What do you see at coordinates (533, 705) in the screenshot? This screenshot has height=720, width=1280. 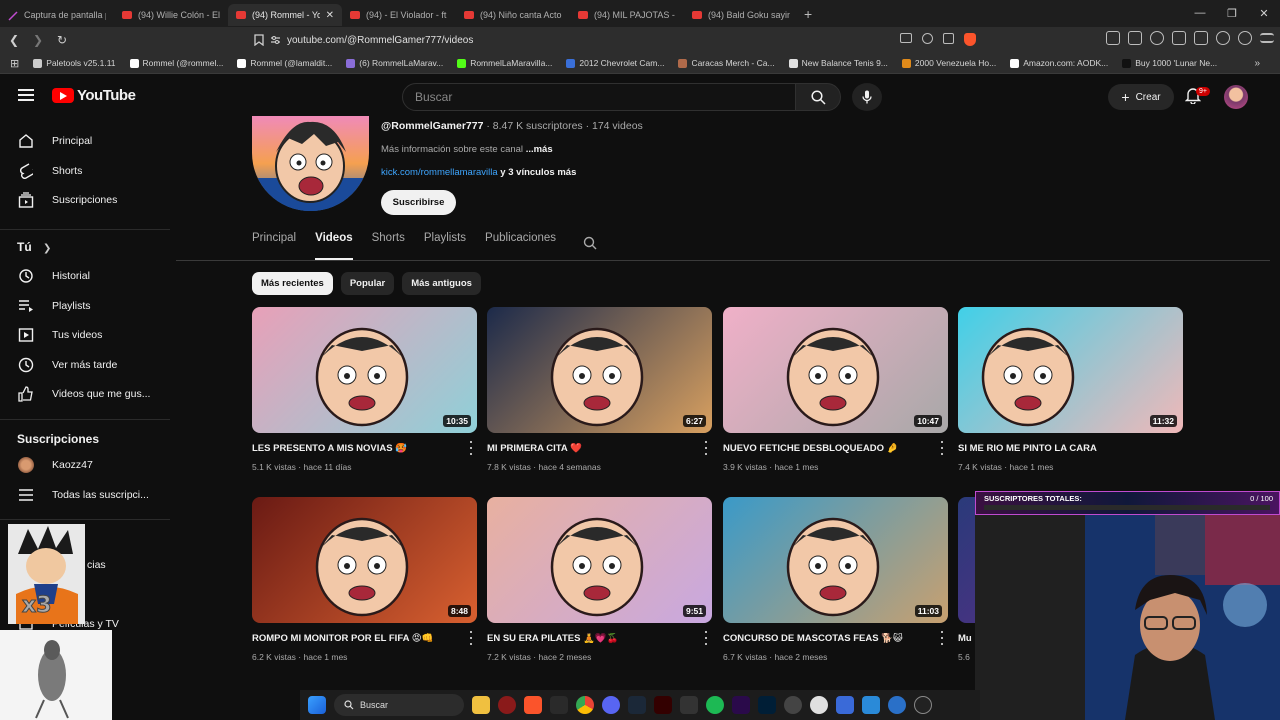 I see `brave-icon` at bounding box center [533, 705].